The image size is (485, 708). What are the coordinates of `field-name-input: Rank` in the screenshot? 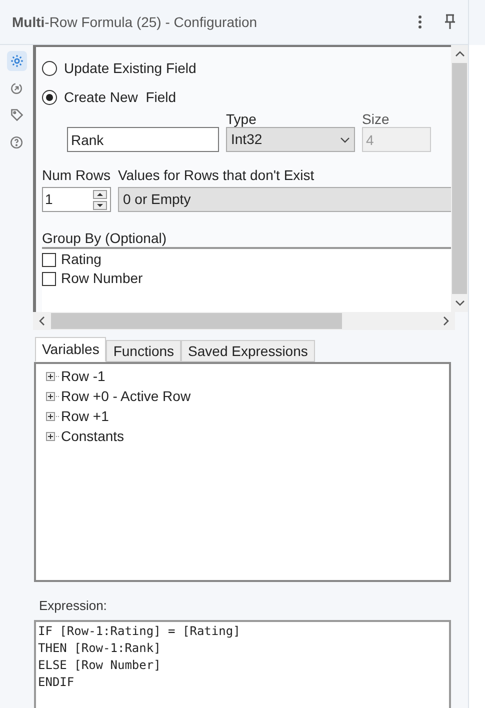 It's located at (143, 139).